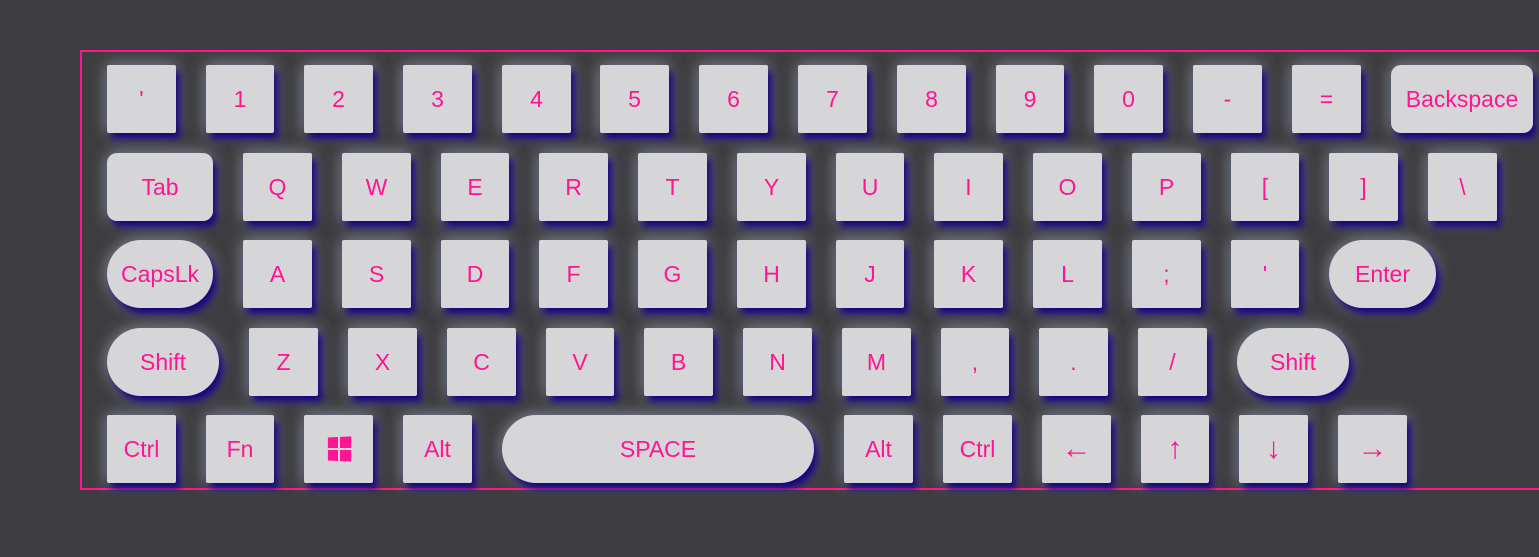  What do you see at coordinates (870, 274) in the screenshot?
I see `key-j: J` at bounding box center [870, 274].